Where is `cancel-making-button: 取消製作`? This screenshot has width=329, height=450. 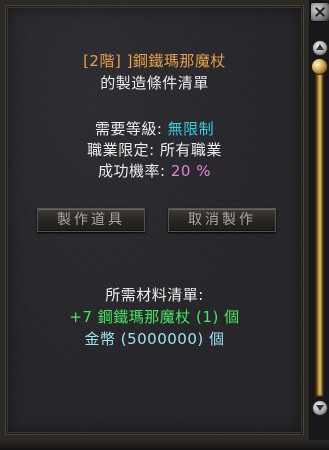
cancel-making-button: 取消製作 is located at coordinates (222, 220).